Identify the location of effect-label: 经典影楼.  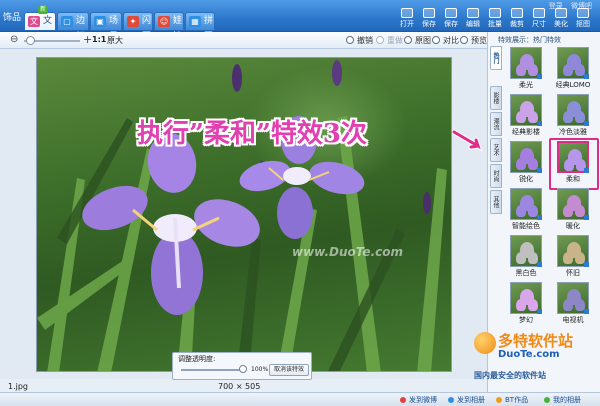
(526, 132).